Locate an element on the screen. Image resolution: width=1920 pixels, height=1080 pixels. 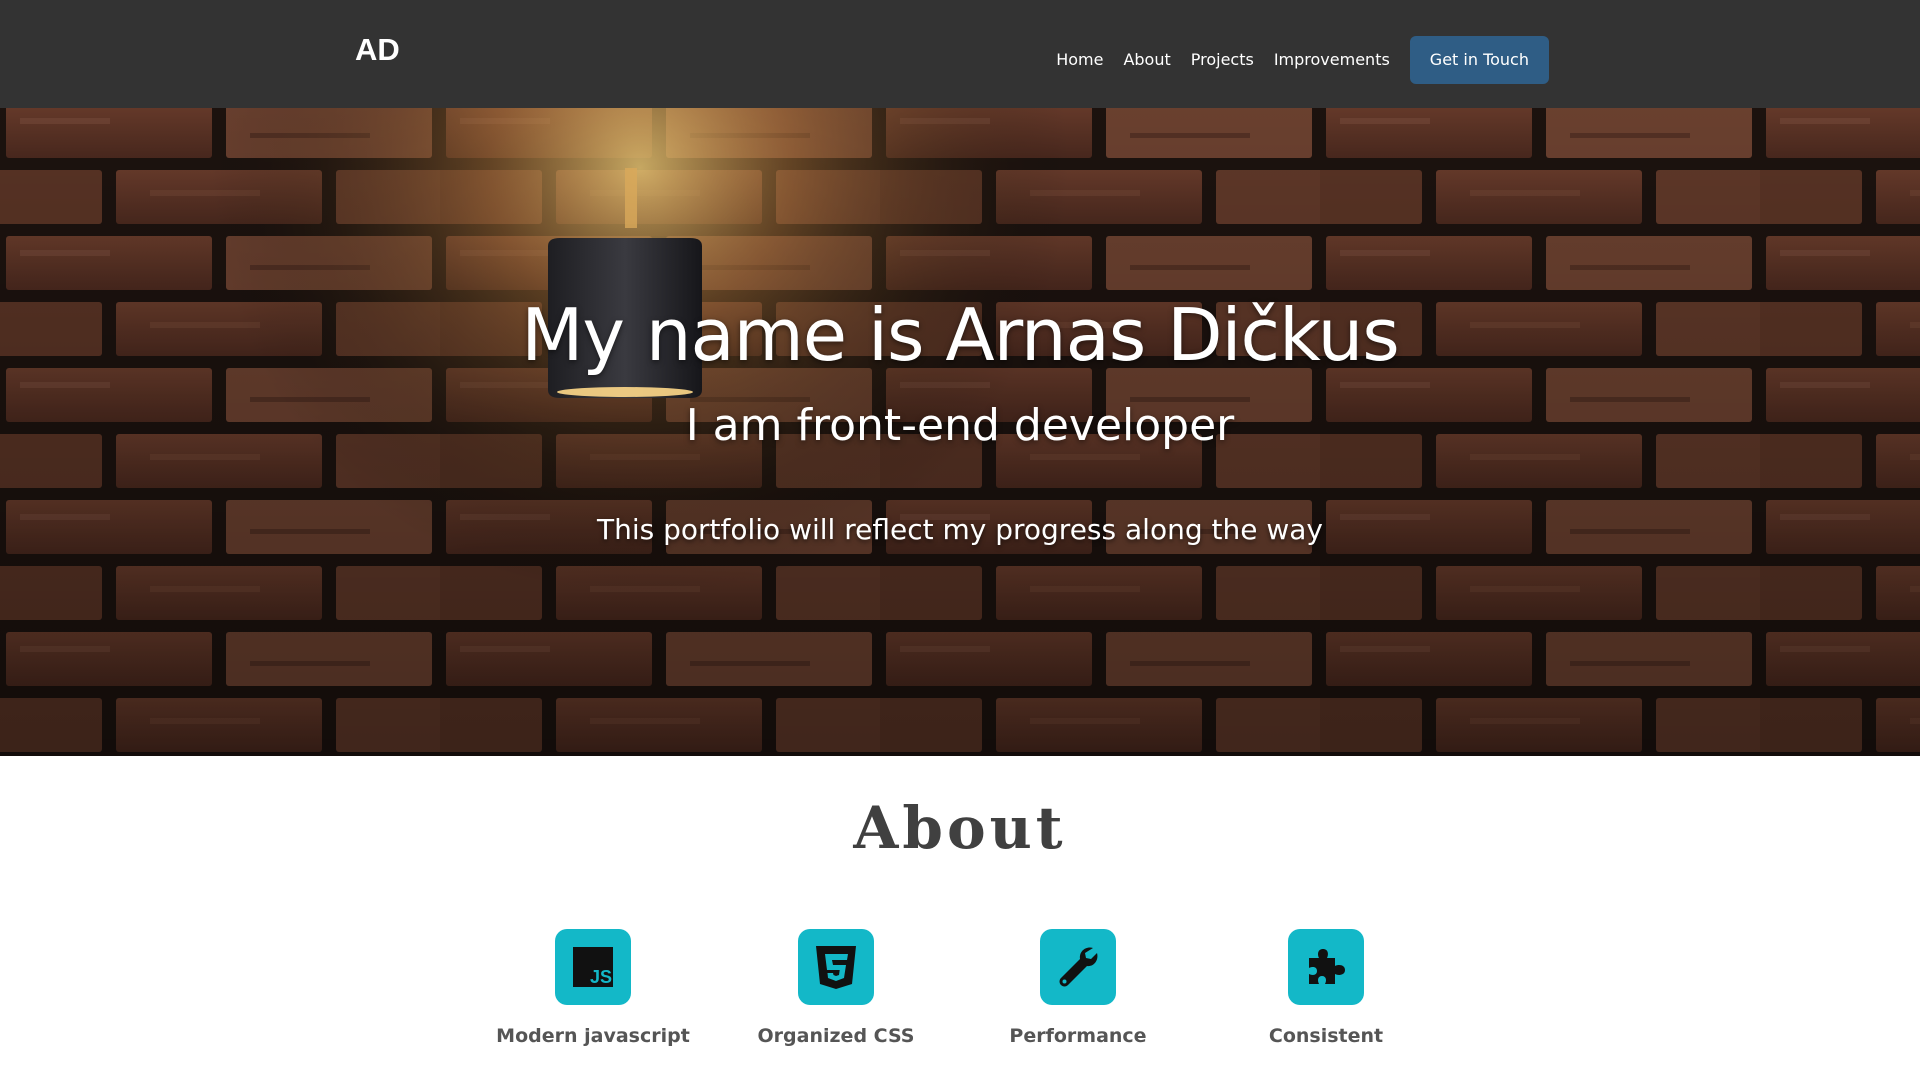
hero-subtitle: I am front-end developer is located at coordinates (960, 425).